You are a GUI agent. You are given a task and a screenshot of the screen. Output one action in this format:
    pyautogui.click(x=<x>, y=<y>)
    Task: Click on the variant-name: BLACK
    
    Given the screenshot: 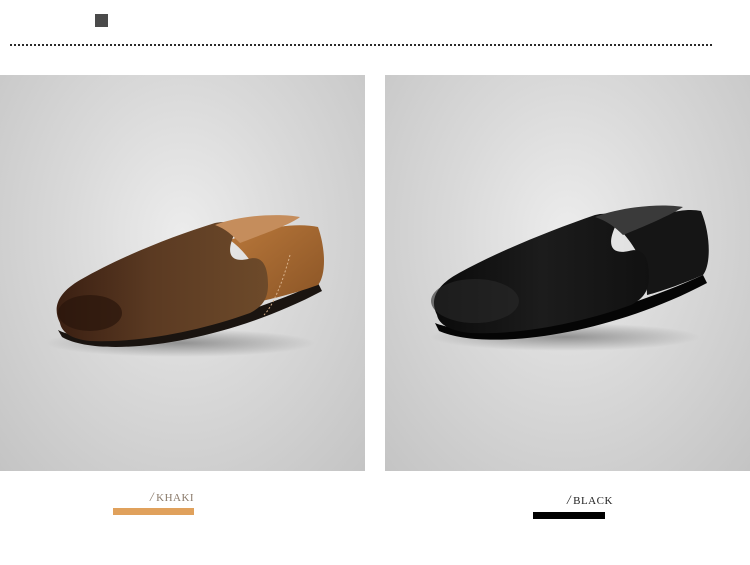 What is the action you would take?
    pyautogui.click(x=593, y=501)
    